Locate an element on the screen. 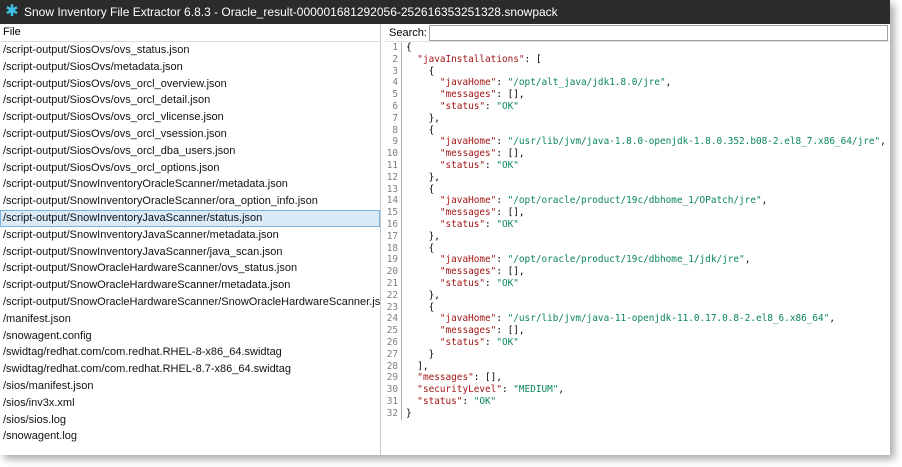 This screenshot has height=467, width=902. line-number: 10 is located at coordinates (392, 154).